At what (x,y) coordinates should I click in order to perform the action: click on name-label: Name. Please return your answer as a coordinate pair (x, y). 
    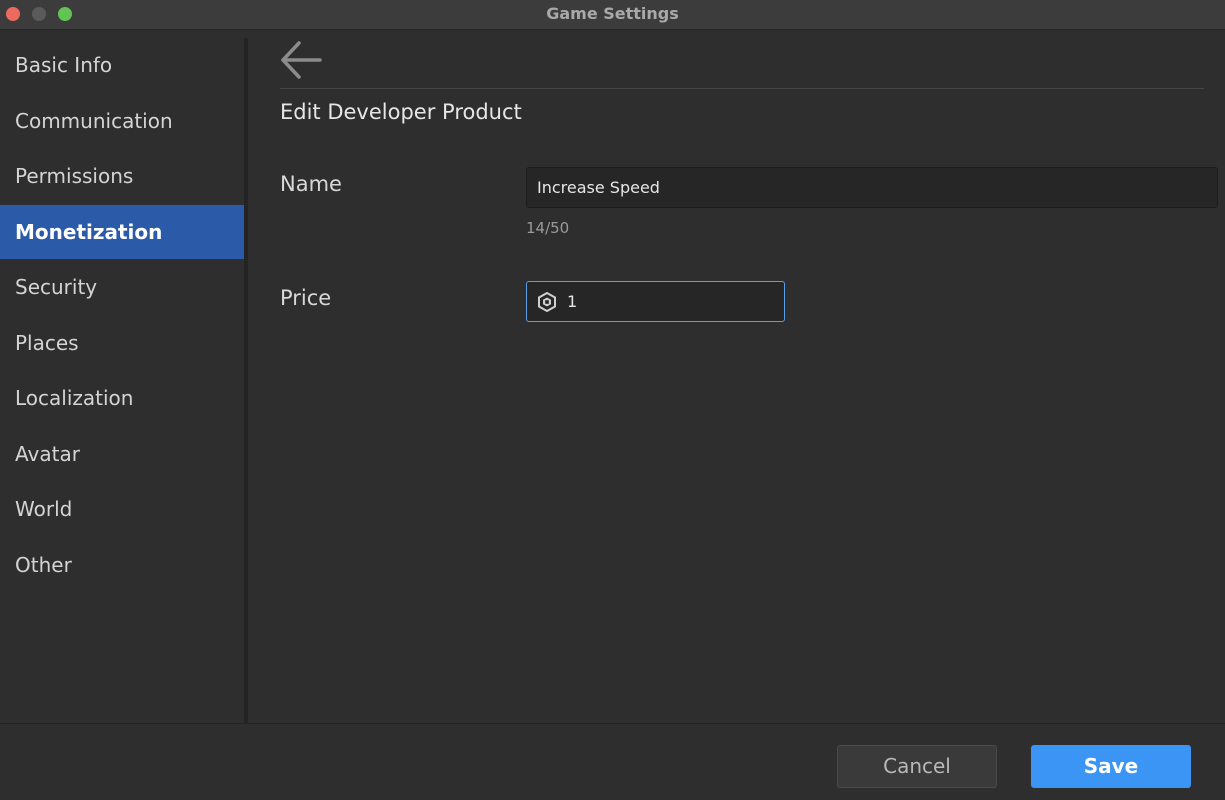
    Looking at the image, I should click on (311, 184).